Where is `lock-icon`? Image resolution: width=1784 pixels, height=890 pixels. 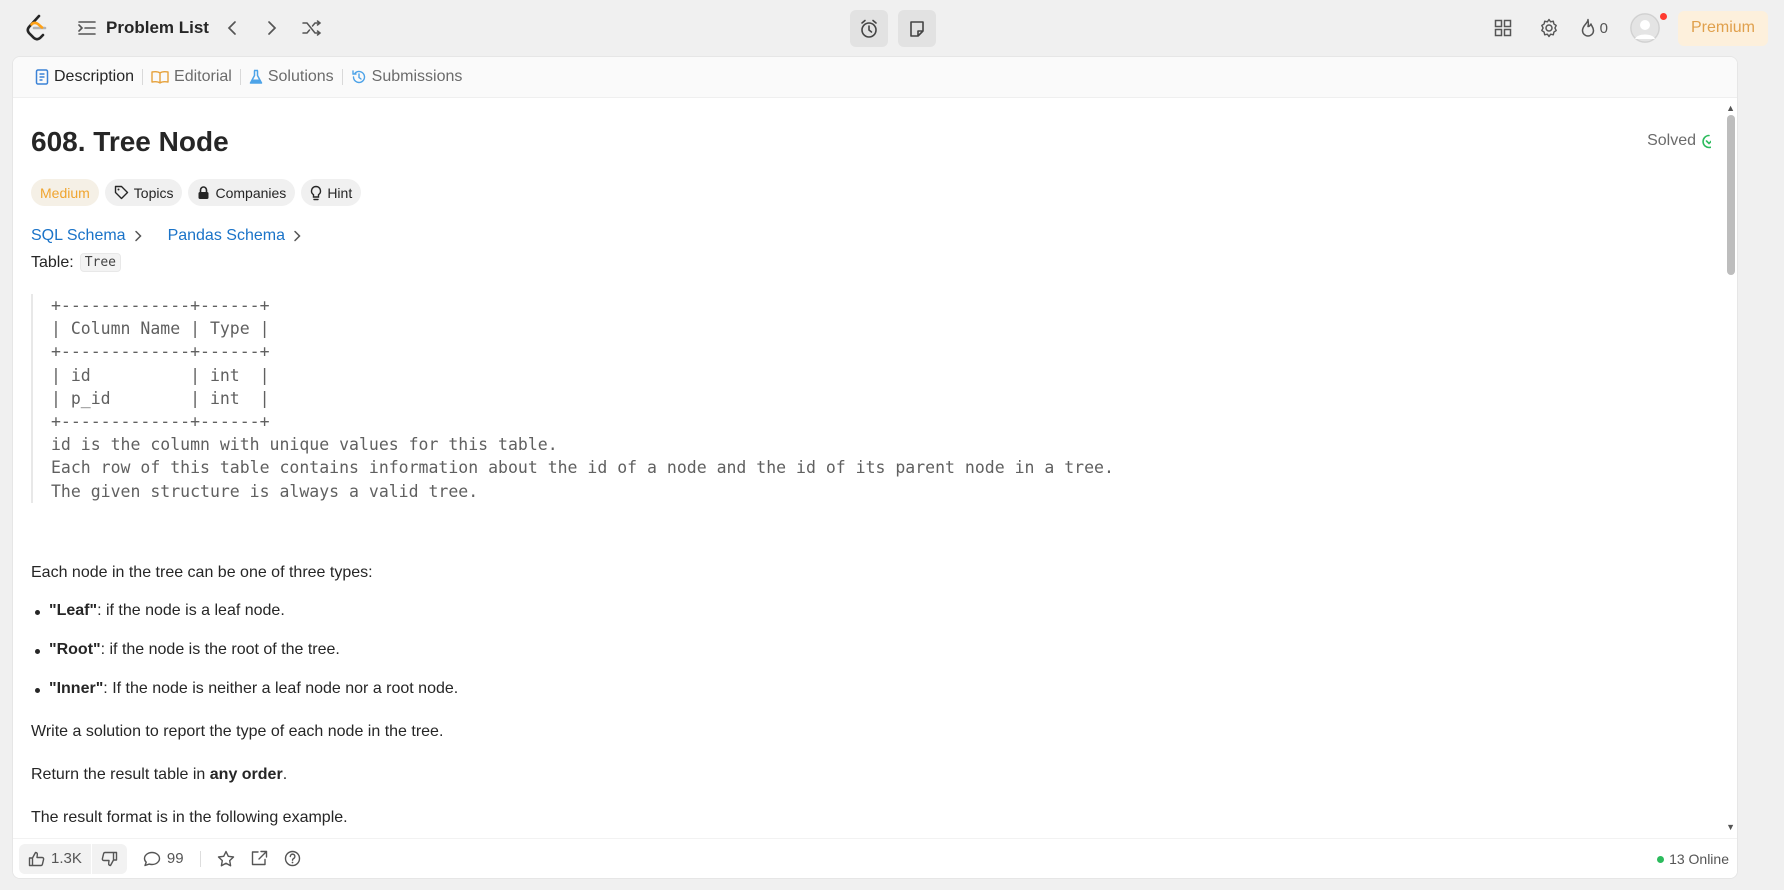
lock-icon is located at coordinates (203, 192).